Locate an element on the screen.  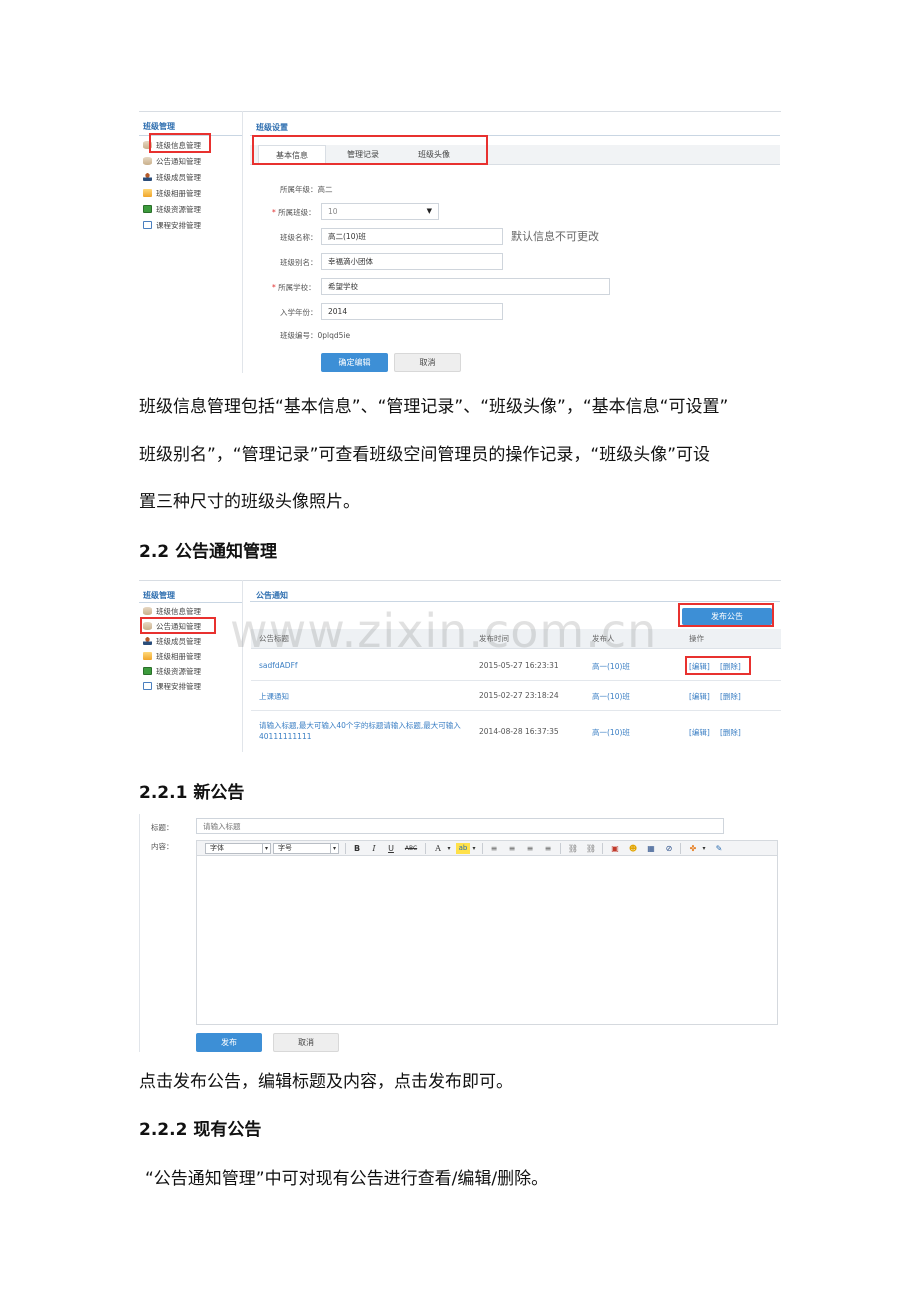
strikethrough-icon: ABC is located at coordinates (411, 848).